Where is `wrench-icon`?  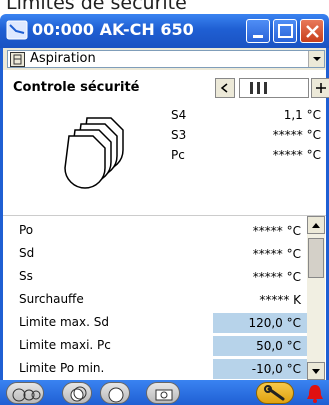 wrench-icon is located at coordinates (274, 393).